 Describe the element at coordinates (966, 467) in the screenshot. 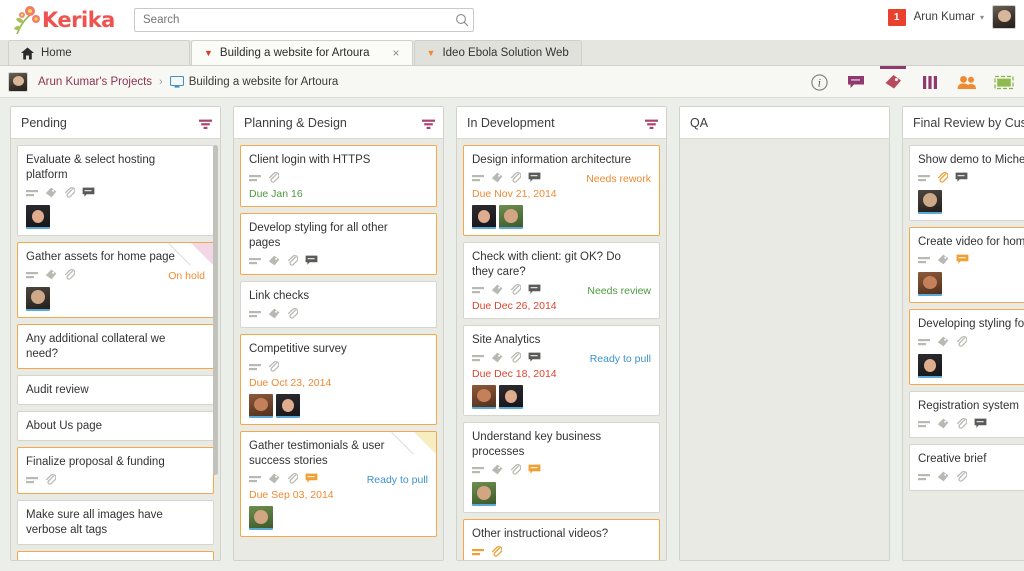

I see `task-card: Creative brief` at that location.